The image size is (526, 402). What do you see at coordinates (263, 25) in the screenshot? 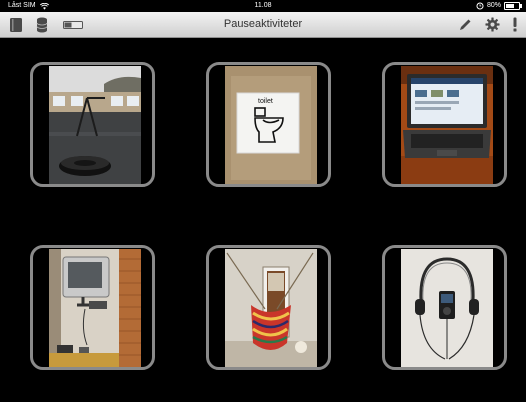
I see `toolbar: Pauseaktiviteter` at bounding box center [263, 25].